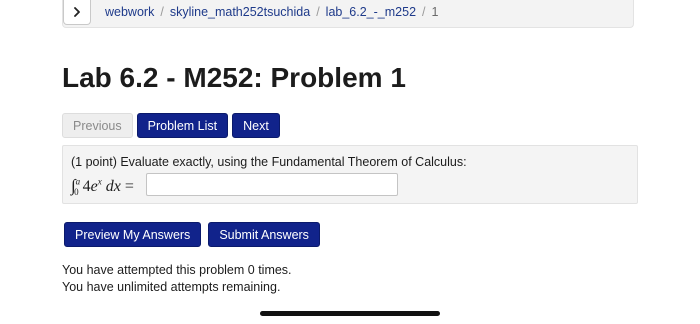  Describe the element at coordinates (171, 287) in the screenshot. I see `attempts-remaining-text: You have unlimited attempts remaining.` at that location.